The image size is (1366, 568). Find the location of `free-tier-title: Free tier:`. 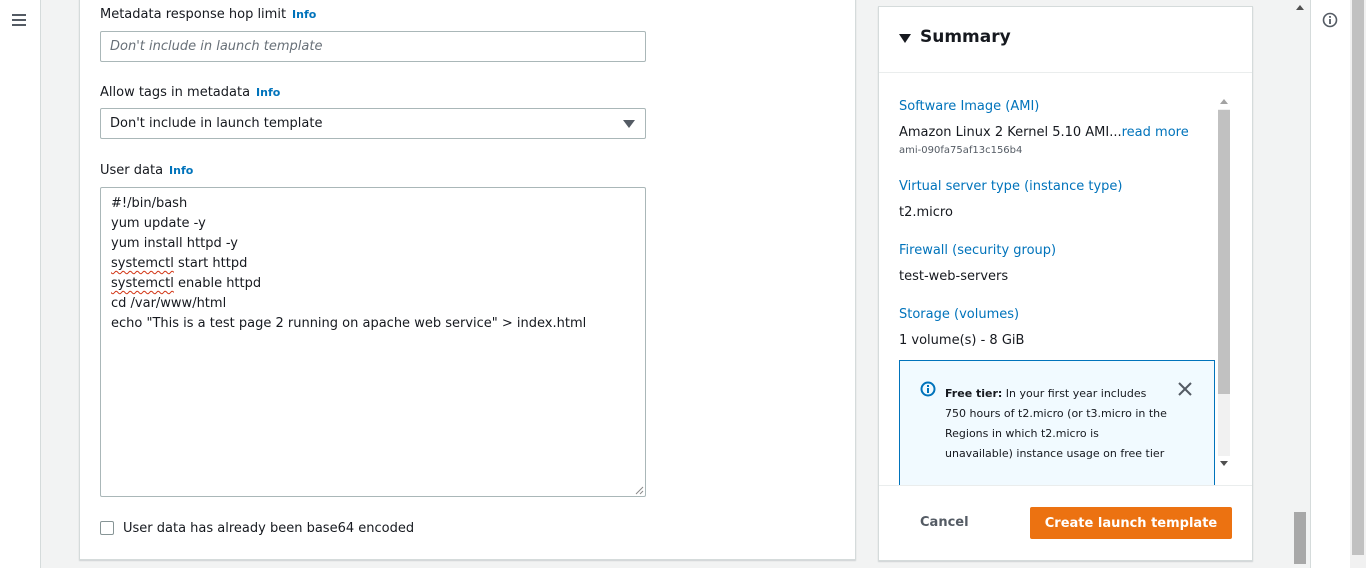

free-tier-title: Free tier: is located at coordinates (974, 393).